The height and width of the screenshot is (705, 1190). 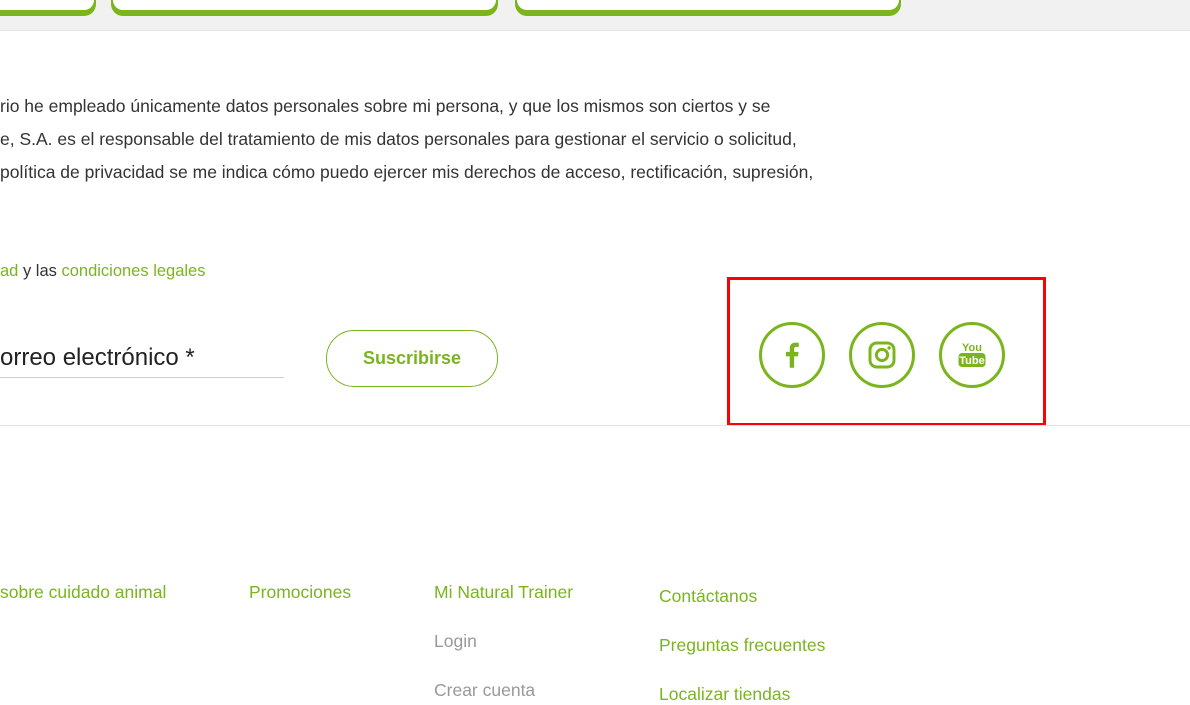 I want to click on youtube-tube-text: Tube, so click(x=971, y=361).